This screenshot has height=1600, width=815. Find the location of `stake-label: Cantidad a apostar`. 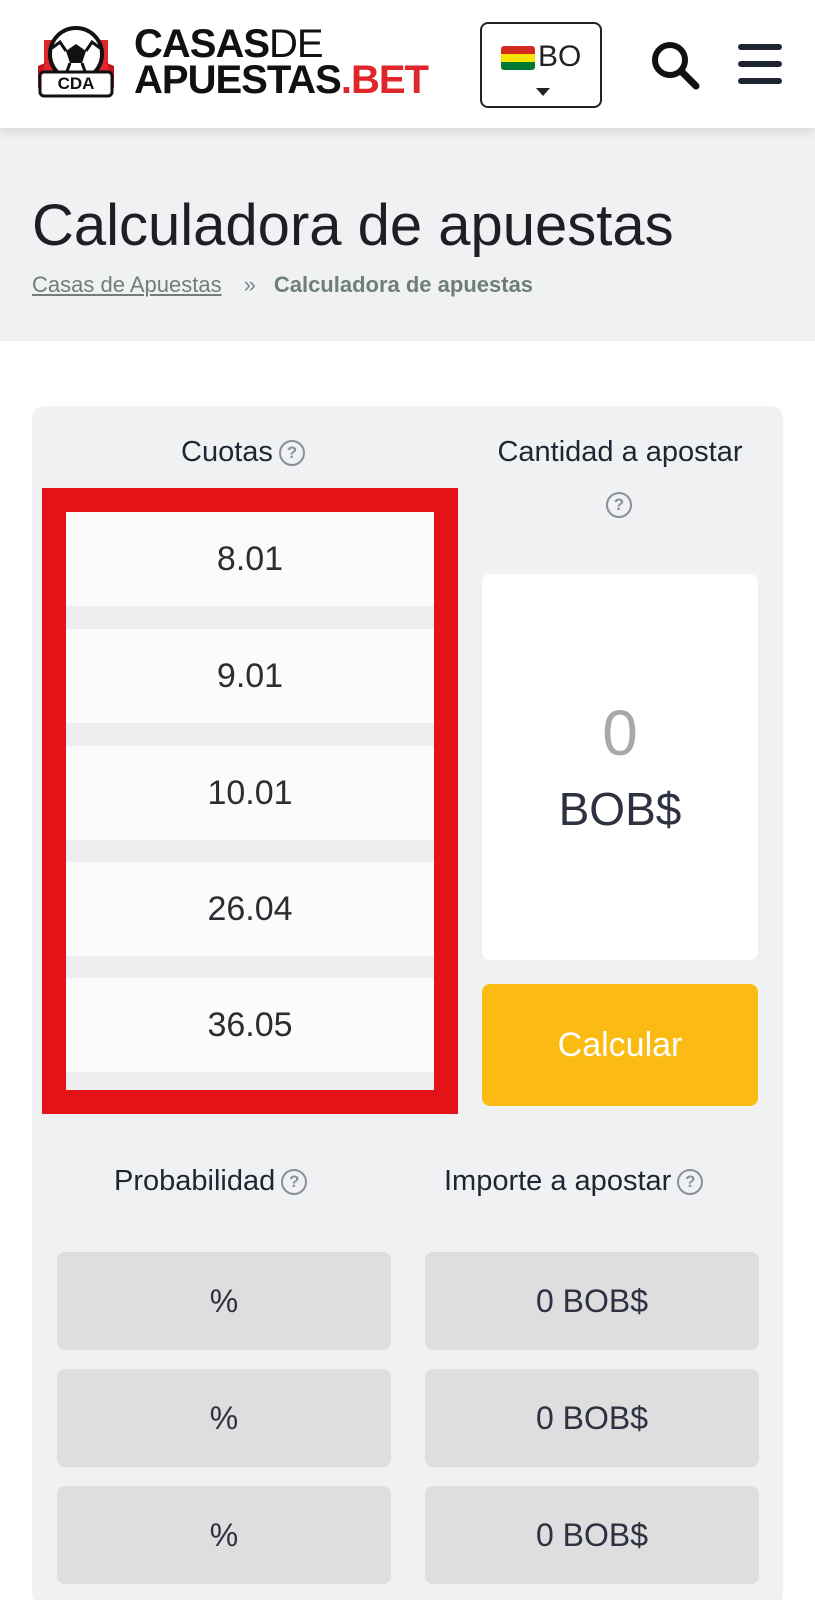

stake-label: Cantidad a apostar is located at coordinates (620, 452).